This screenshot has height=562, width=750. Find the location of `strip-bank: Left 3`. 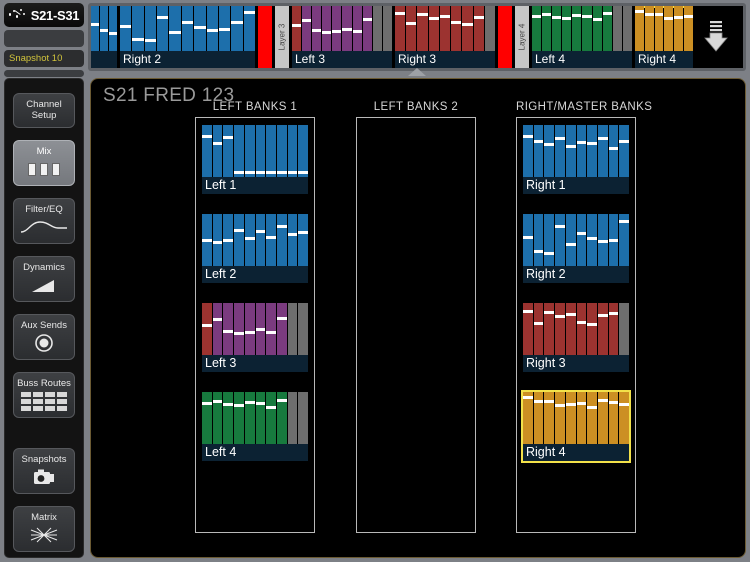

strip-bank: Left 3 is located at coordinates (342, 37).